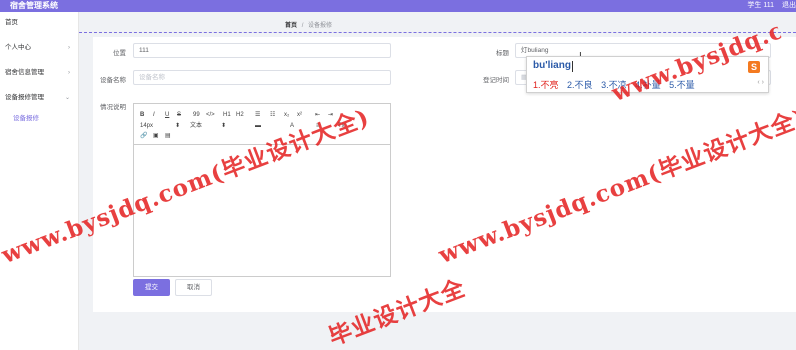 The image size is (796, 350). What do you see at coordinates (262, 144) in the screenshot?
I see `editor-toolbar-divider` at bounding box center [262, 144].